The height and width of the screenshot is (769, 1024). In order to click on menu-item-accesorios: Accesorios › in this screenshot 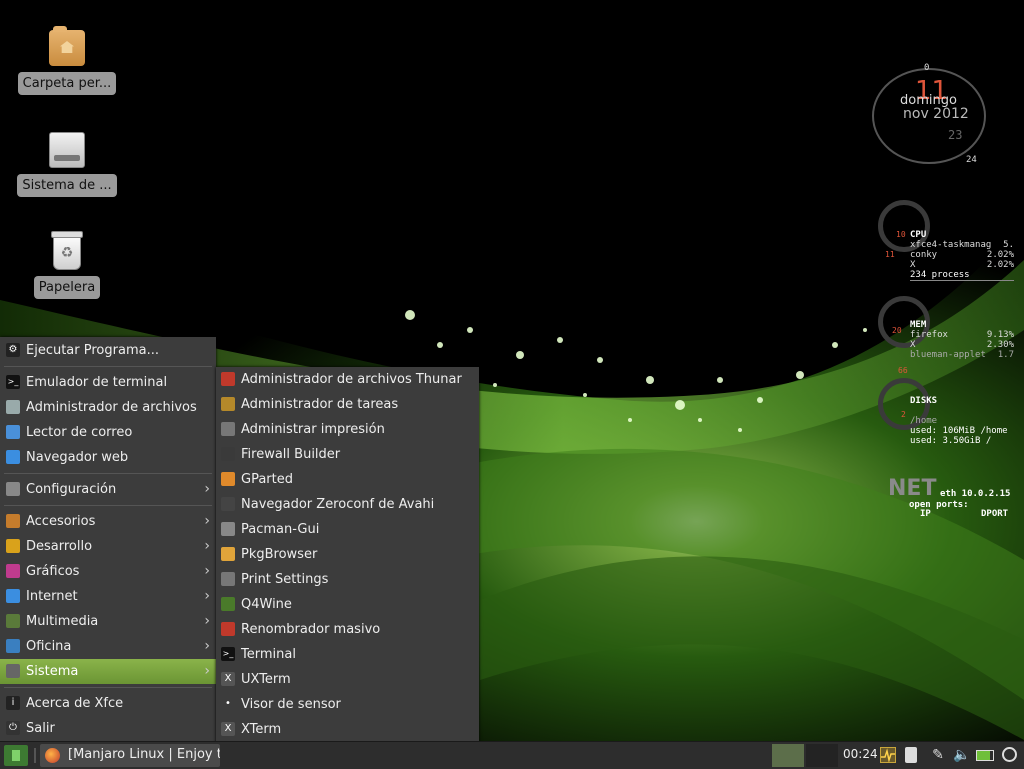, I will do `click(108, 521)`.